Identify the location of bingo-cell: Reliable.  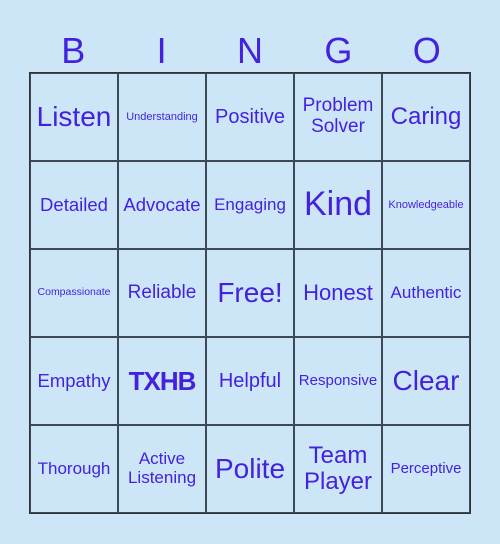
(162, 293).